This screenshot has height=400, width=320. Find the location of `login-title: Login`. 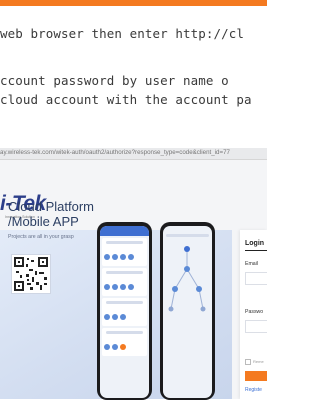

login-title: Login is located at coordinates (255, 243).